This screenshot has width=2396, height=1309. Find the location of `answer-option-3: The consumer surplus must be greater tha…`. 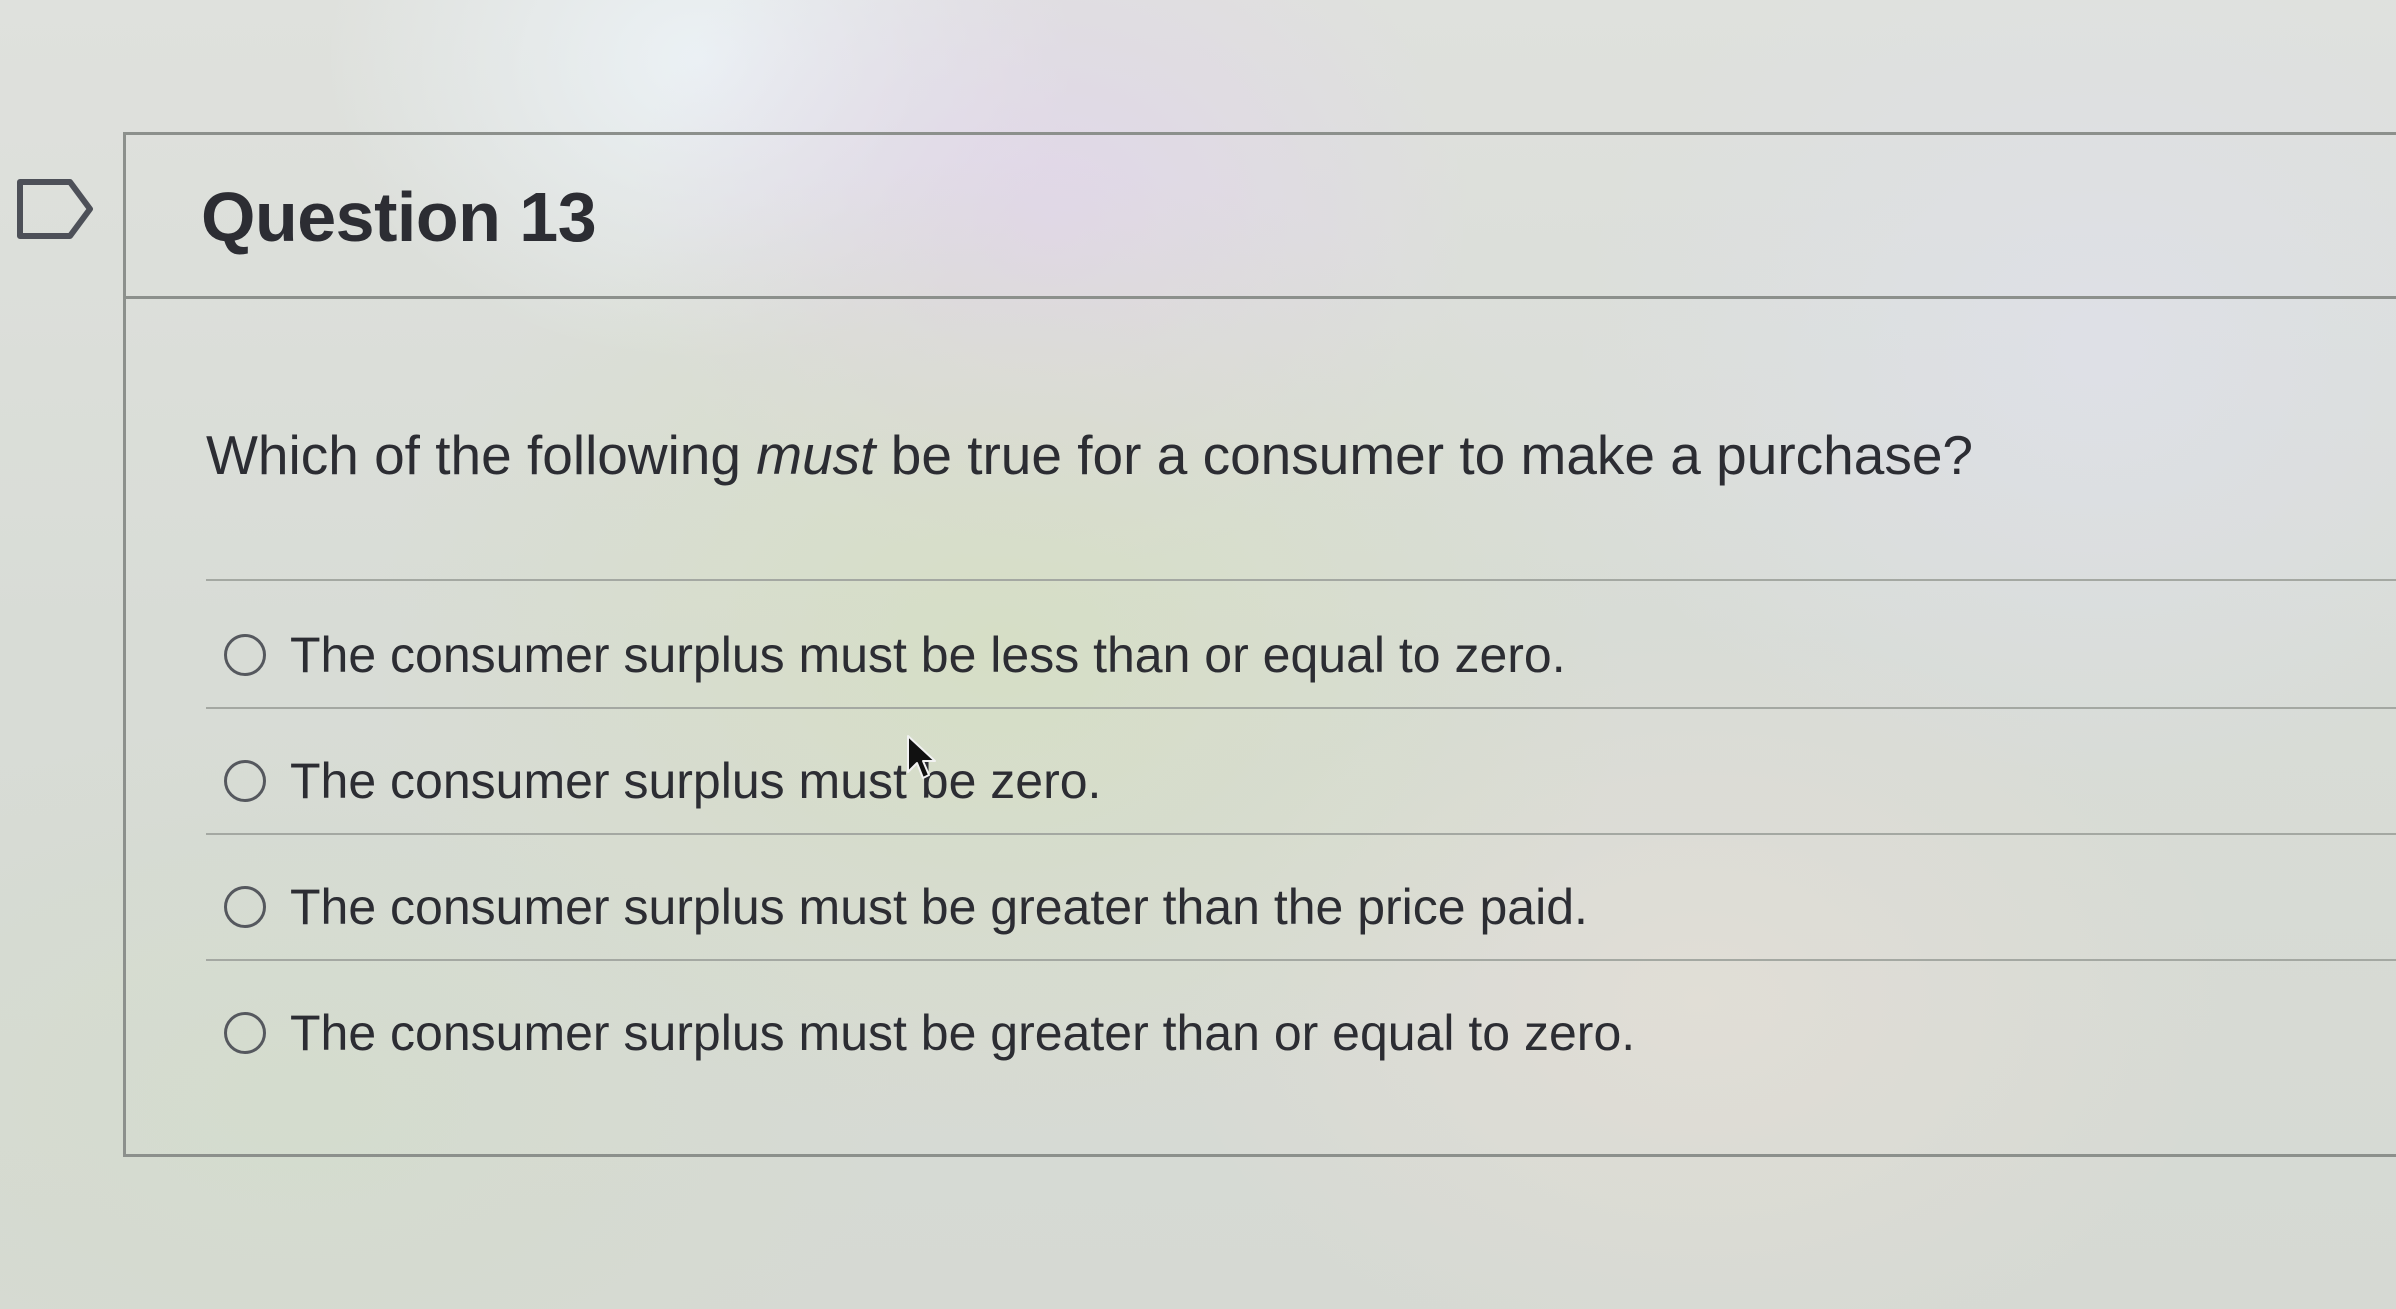

answer-option-3: The consumer surplus must be greater tha… is located at coordinates (906, 907).